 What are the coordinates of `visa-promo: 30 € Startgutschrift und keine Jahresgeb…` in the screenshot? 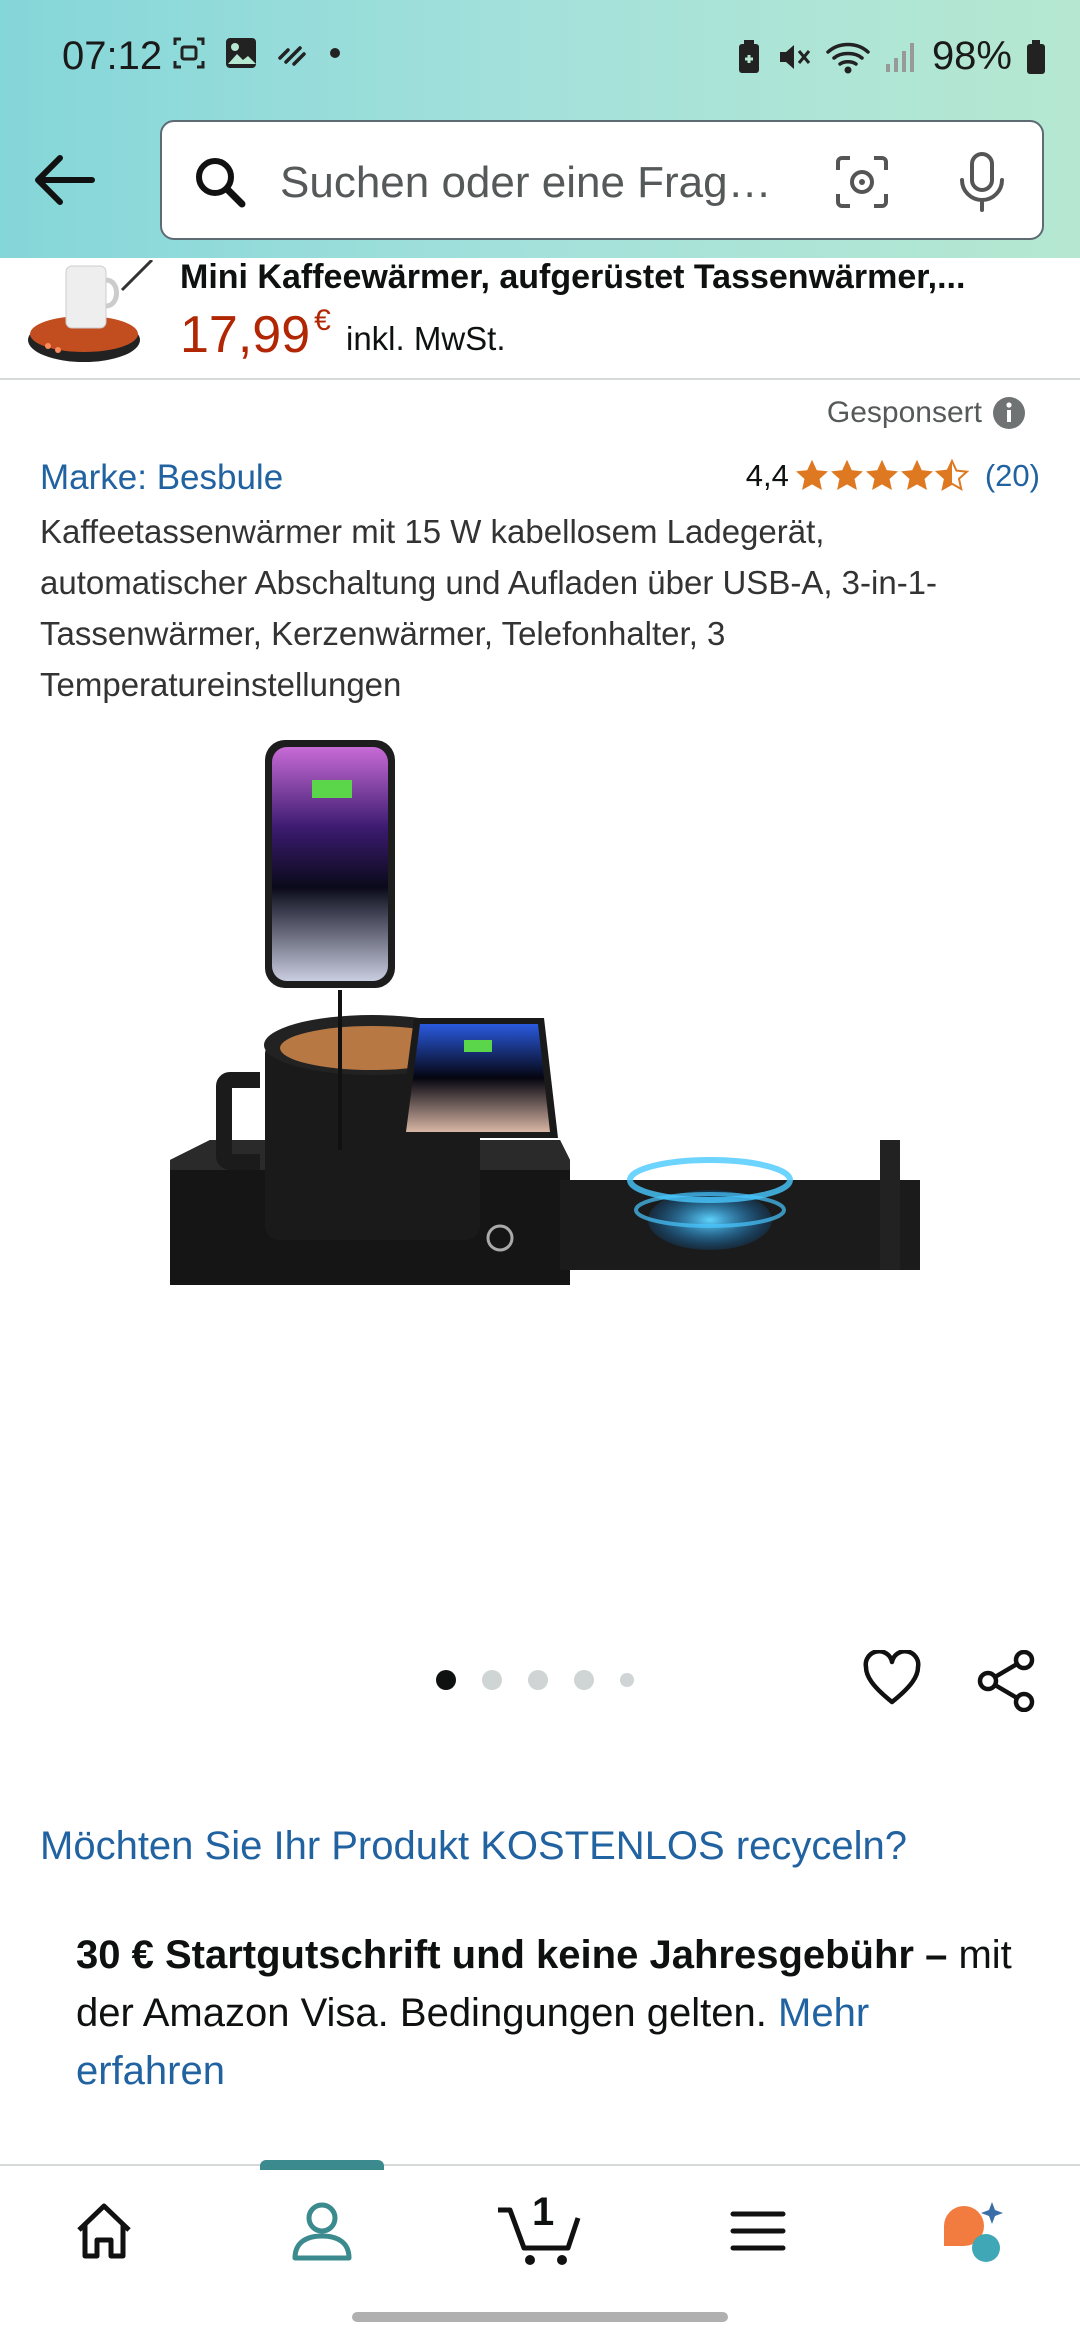 It's located at (546, 2013).